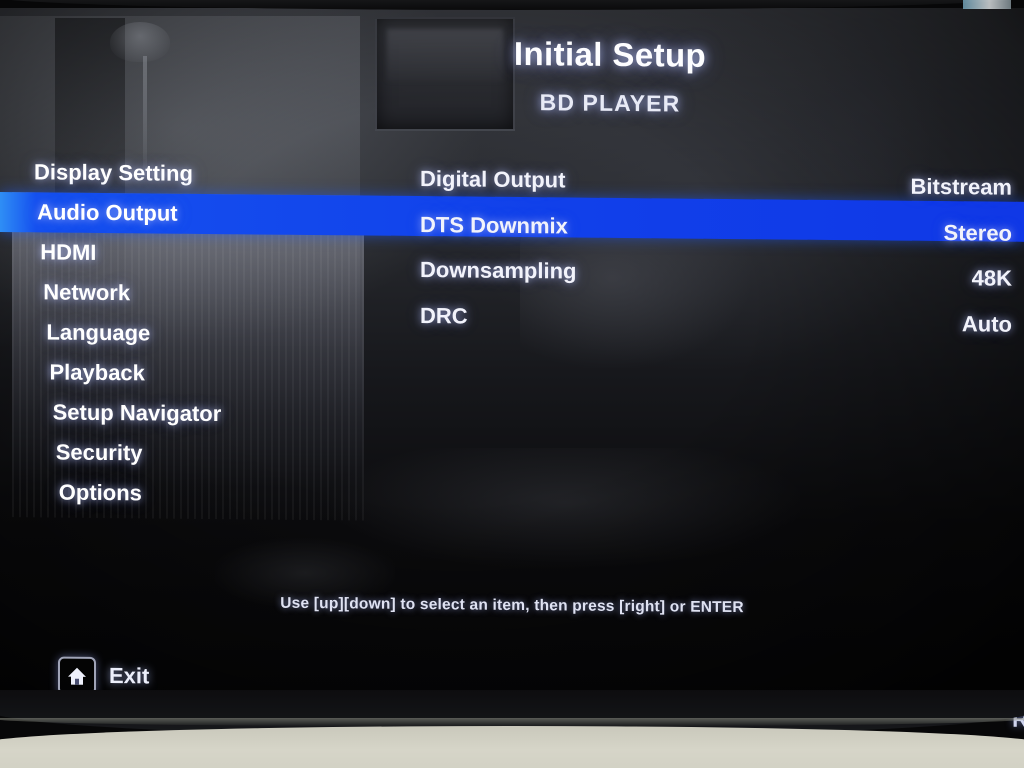  Describe the element at coordinates (87, 292) in the screenshot. I see `sidebar-item-label: Network` at that location.